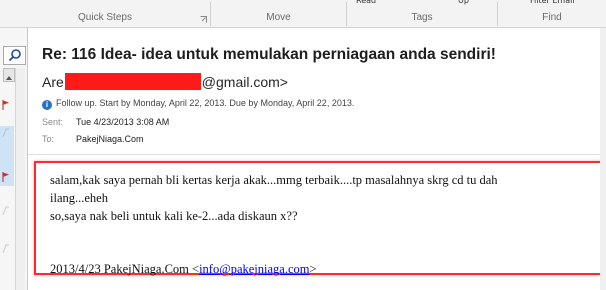  What do you see at coordinates (48, 139) in the screenshot?
I see `to-label: To:` at bounding box center [48, 139].